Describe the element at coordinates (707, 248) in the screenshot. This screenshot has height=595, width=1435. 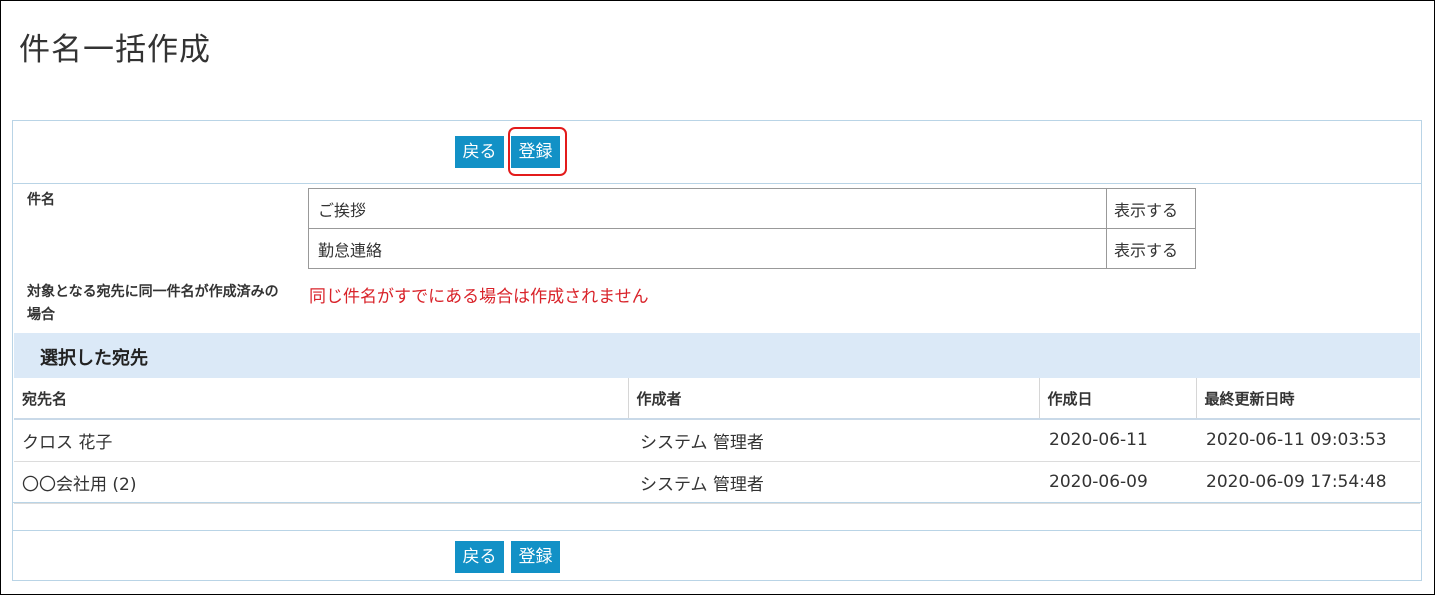
I see `subject-name: 勤怠連絡` at that location.